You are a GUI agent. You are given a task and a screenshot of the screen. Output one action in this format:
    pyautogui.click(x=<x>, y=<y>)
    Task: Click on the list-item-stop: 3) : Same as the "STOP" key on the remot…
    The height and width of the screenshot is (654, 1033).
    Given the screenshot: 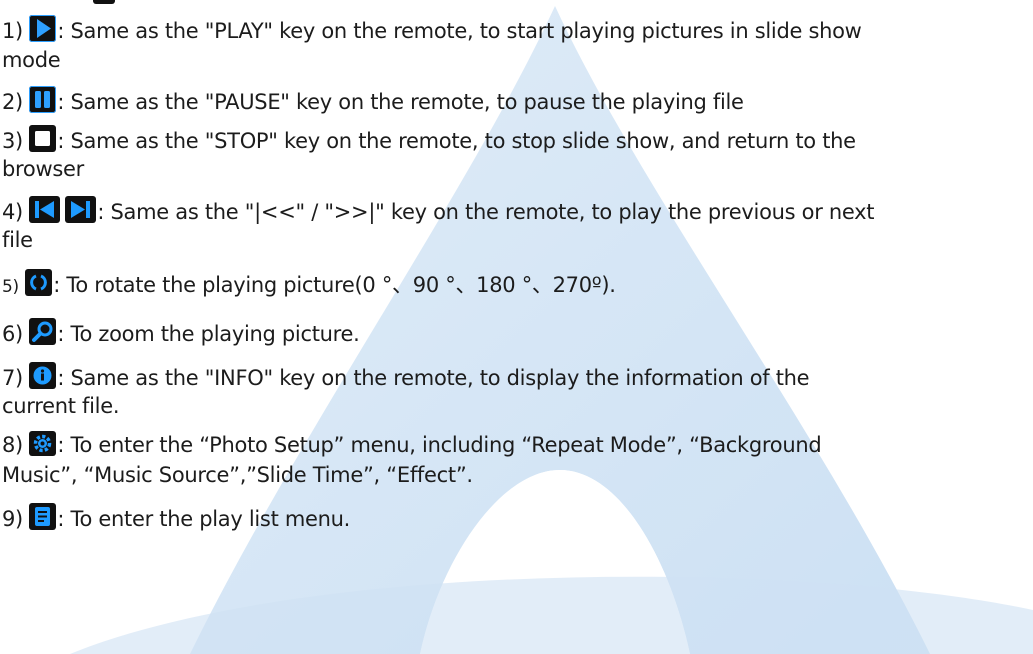 What is the action you would take?
    pyautogui.click(x=429, y=140)
    